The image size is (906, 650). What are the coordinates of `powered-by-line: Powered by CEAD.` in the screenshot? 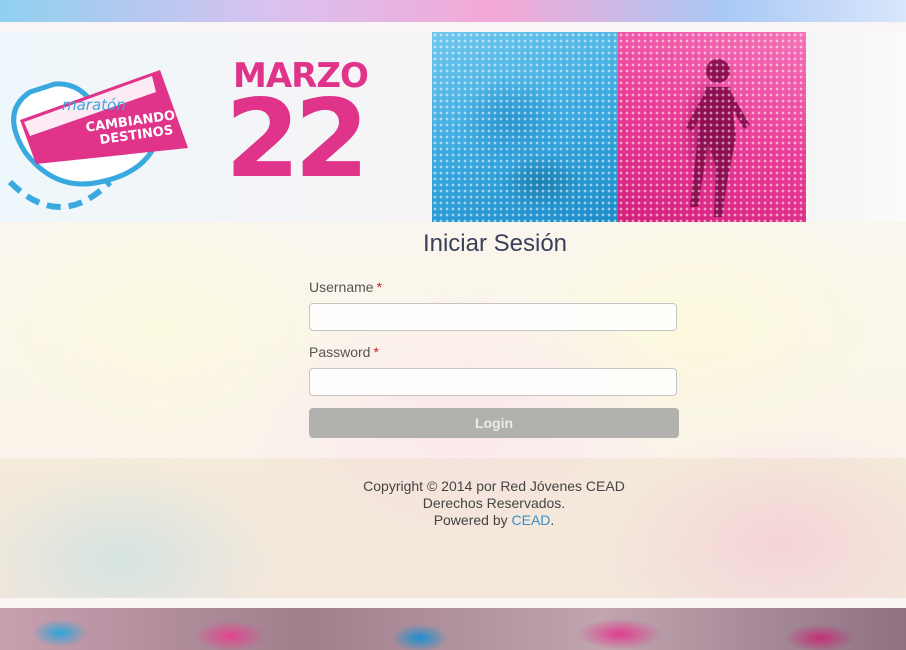 It's located at (453, 520).